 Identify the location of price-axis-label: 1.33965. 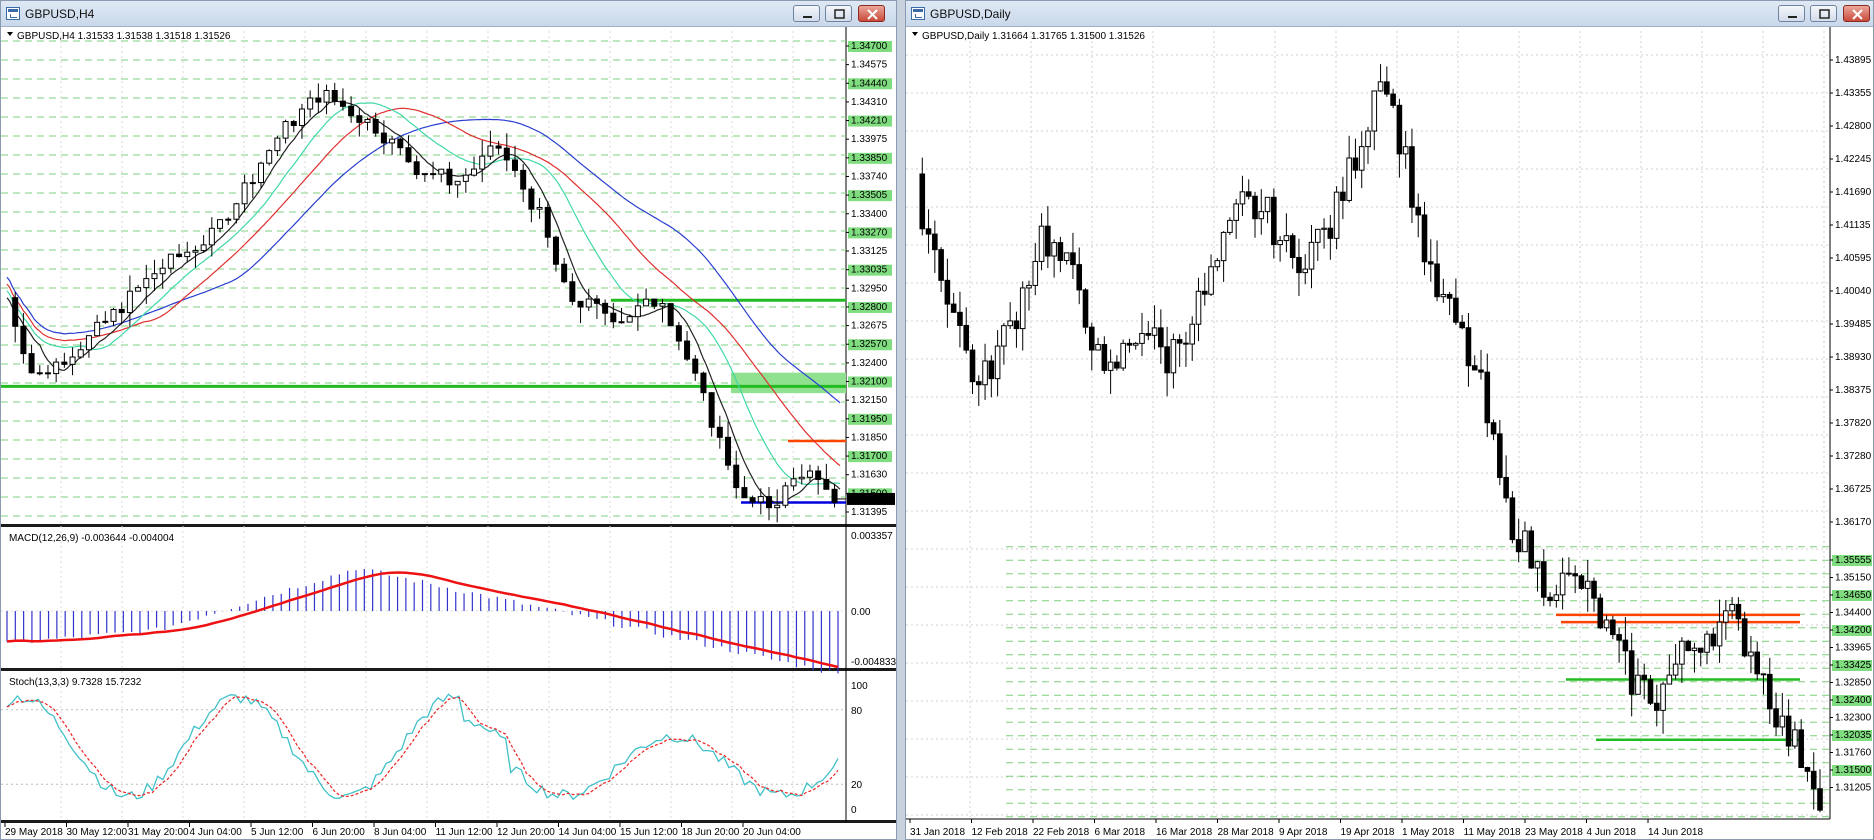
(1853, 648).